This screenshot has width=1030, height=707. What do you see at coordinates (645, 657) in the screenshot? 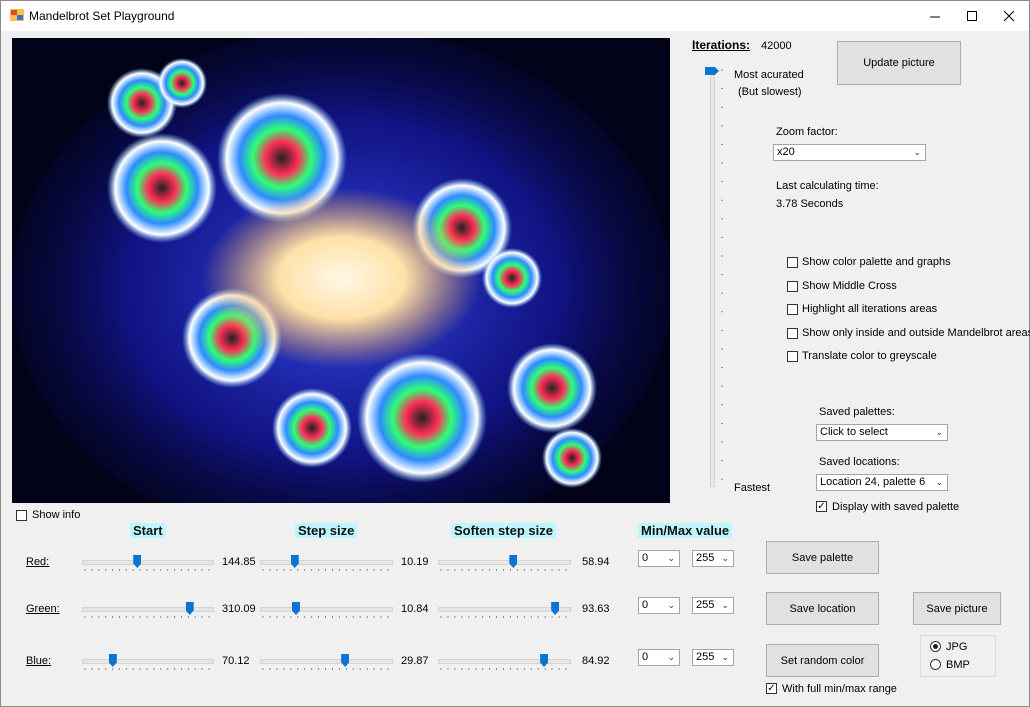
I see `blue-min-select-value: 0` at bounding box center [645, 657].